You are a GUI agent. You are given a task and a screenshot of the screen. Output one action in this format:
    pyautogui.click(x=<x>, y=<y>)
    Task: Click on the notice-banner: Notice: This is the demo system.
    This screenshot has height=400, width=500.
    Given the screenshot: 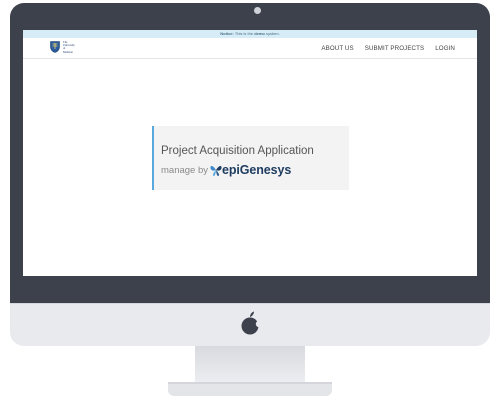 What is the action you would take?
    pyautogui.click(x=250, y=34)
    